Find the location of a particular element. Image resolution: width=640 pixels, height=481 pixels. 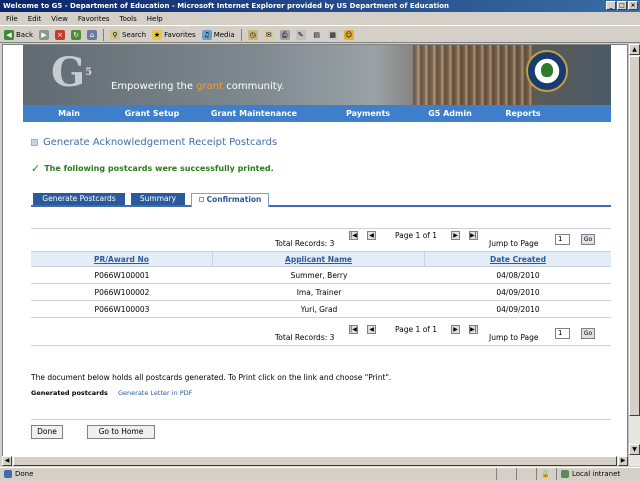

search-label: Search is located at coordinates (134, 34).